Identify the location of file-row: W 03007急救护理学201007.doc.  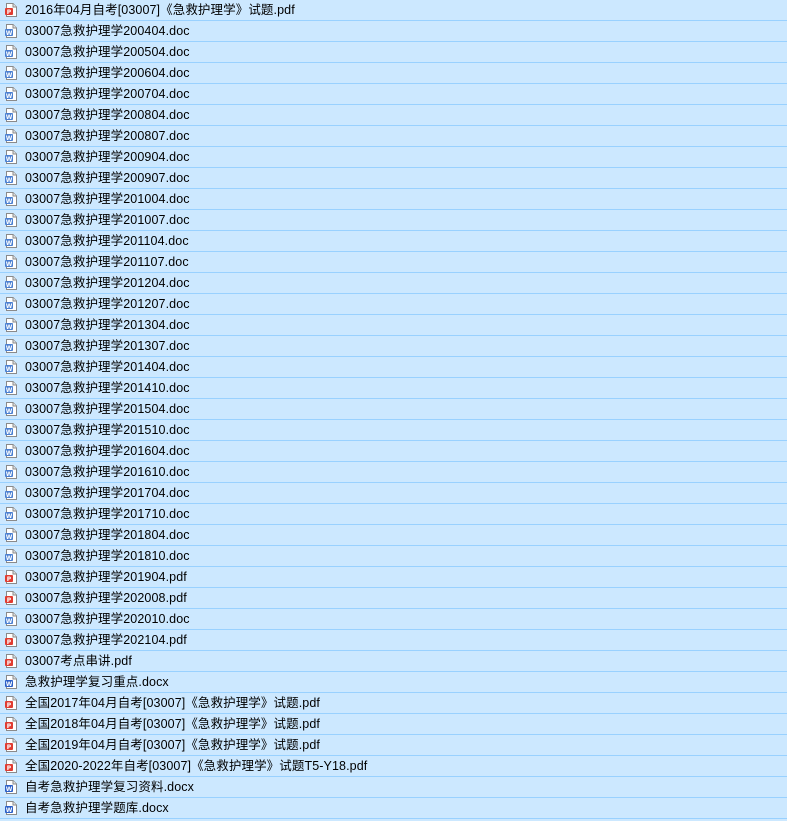
(393, 220).